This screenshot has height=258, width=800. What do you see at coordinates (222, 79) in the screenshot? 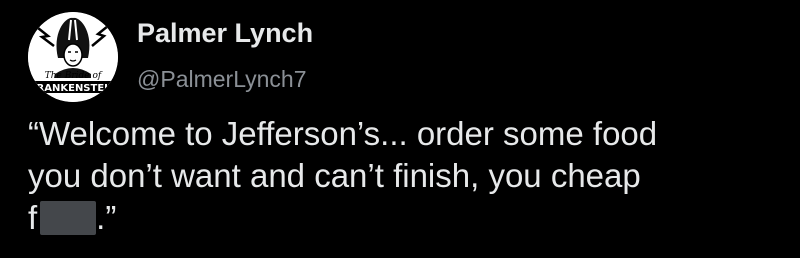
I see `author-handle: @PalmerLynch7` at bounding box center [222, 79].